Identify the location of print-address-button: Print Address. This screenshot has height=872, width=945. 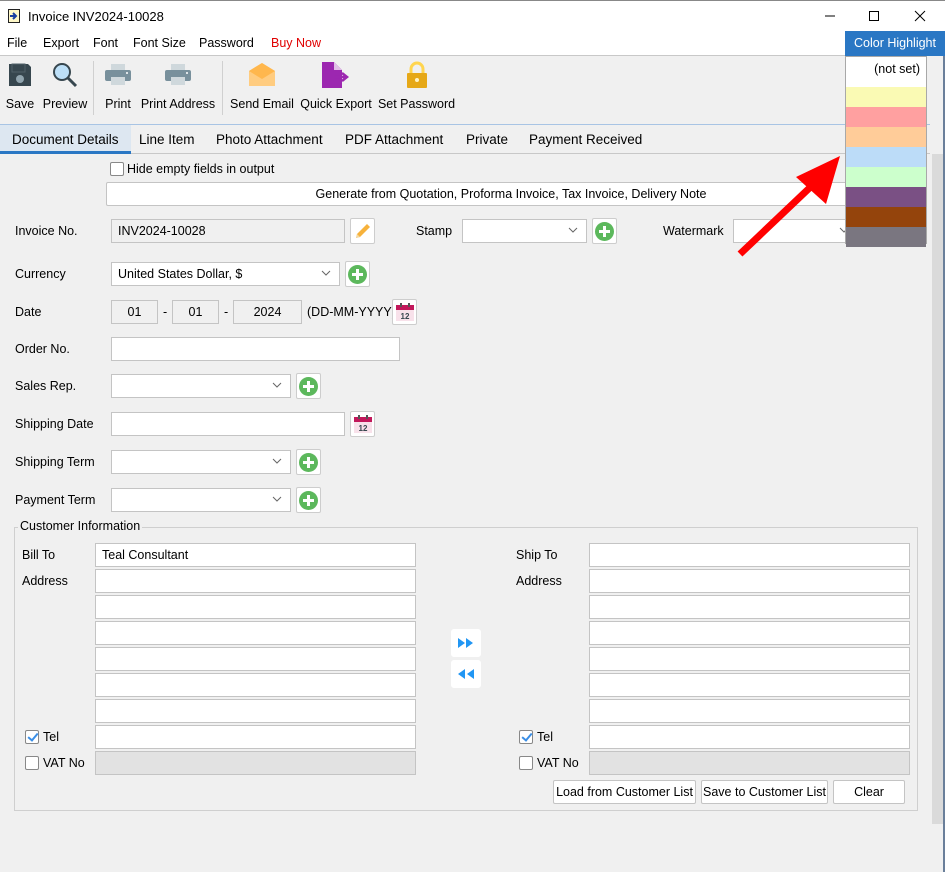
(178, 88).